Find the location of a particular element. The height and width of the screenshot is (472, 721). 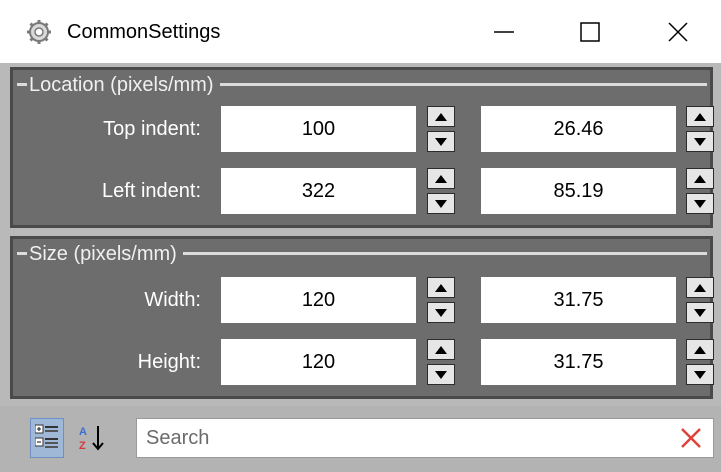

categorized-view-button is located at coordinates (47, 438).